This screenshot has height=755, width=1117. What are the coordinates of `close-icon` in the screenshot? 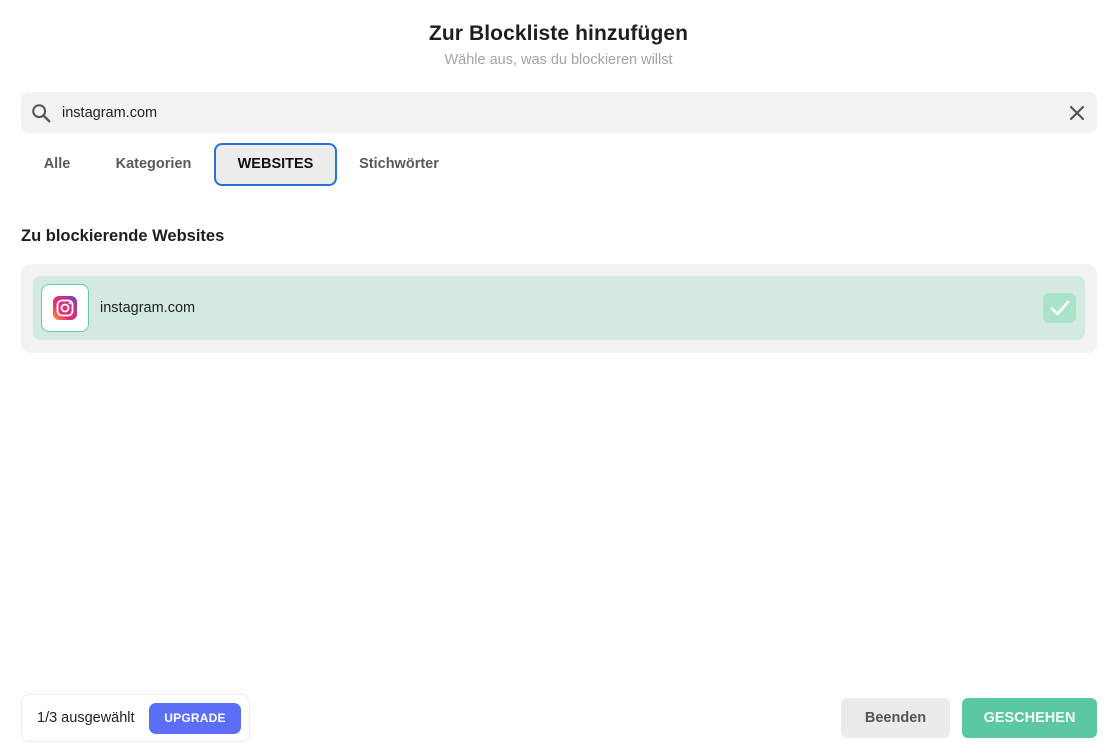 It's located at (1077, 113).